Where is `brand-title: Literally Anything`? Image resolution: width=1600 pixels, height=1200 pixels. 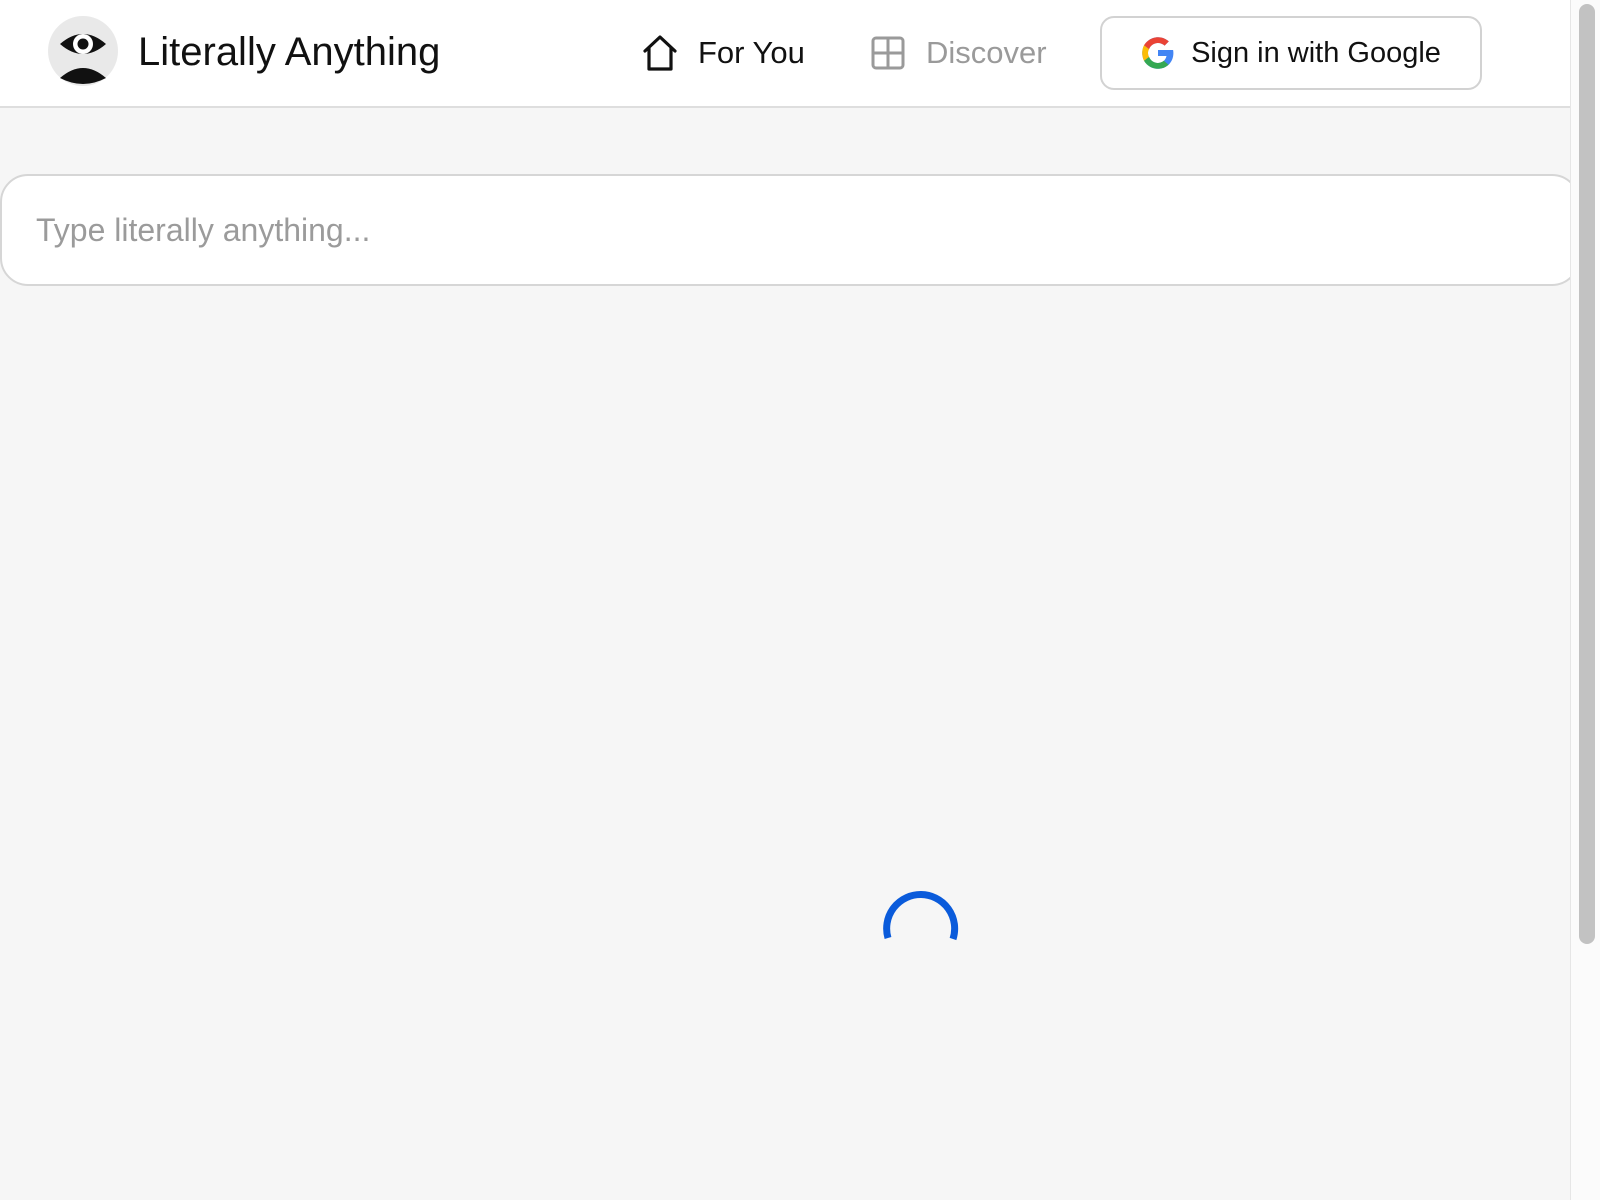 brand-title: Literally Anything is located at coordinates (289, 52).